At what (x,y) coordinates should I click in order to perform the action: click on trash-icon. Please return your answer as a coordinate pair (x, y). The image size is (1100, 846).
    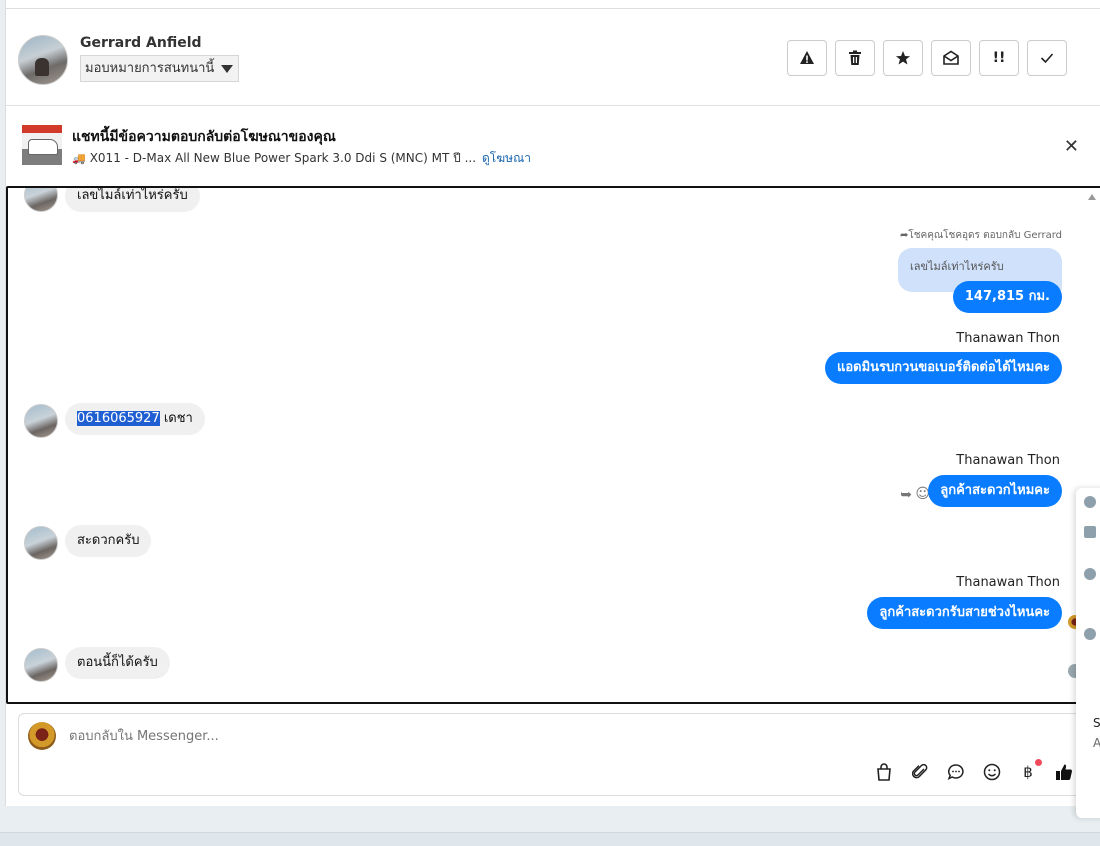
    Looking at the image, I should click on (855, 57).